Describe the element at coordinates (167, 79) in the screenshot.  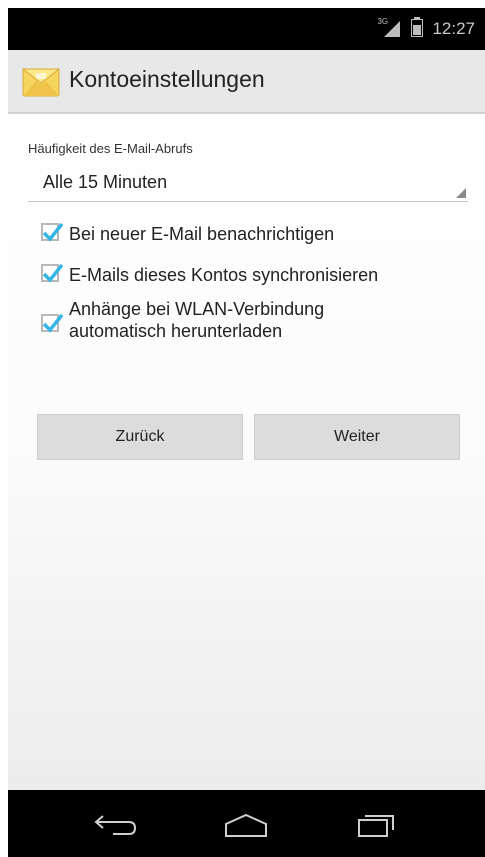
I see `page-title: Kontoeinstellungen` at that location.